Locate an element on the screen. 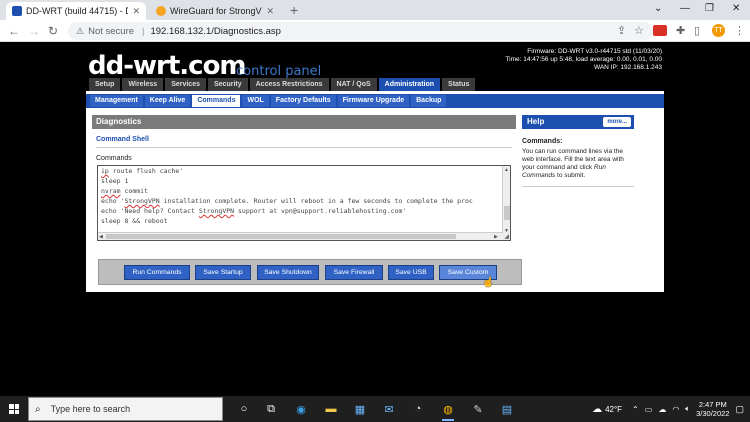  chrome-icon: ◍ is located at coordinates (448, 411).